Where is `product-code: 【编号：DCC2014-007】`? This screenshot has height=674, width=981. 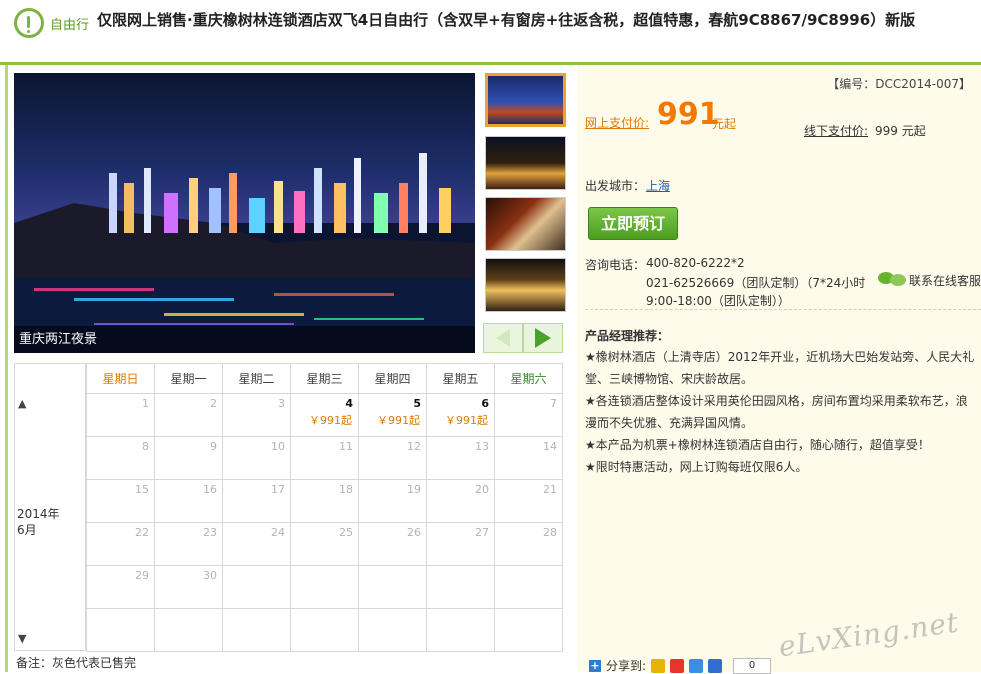
product-code: 【编号：DCC2014-007】 is located at coordinates (899, 84).